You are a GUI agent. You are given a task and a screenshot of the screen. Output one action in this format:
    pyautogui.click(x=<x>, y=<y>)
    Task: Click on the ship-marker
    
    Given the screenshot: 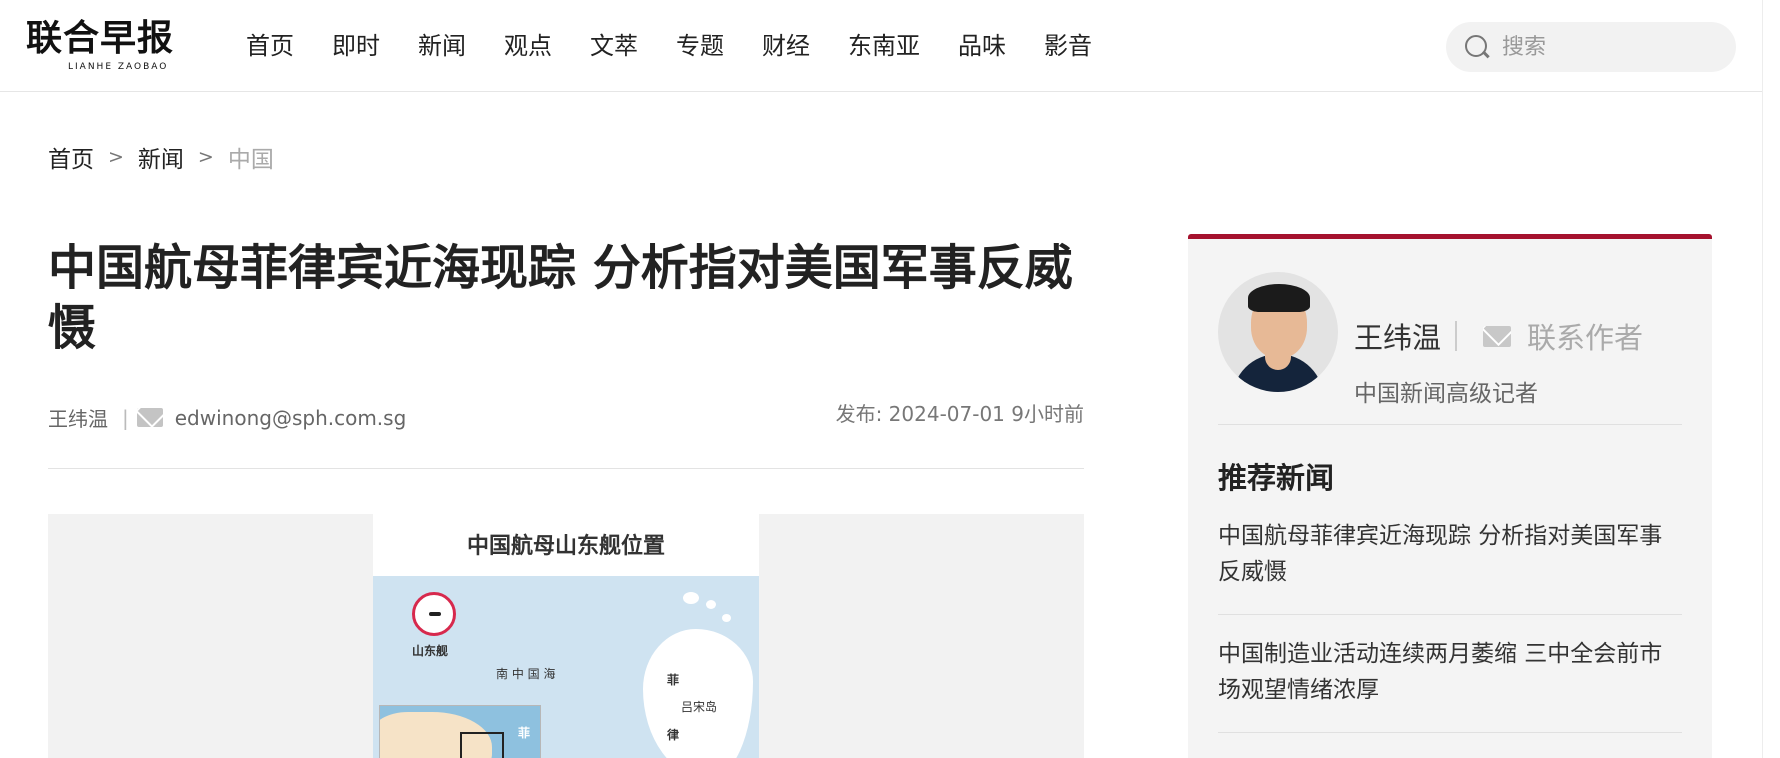 What is the action you would take?
    pyautogui.click(x=434, y=614)
    